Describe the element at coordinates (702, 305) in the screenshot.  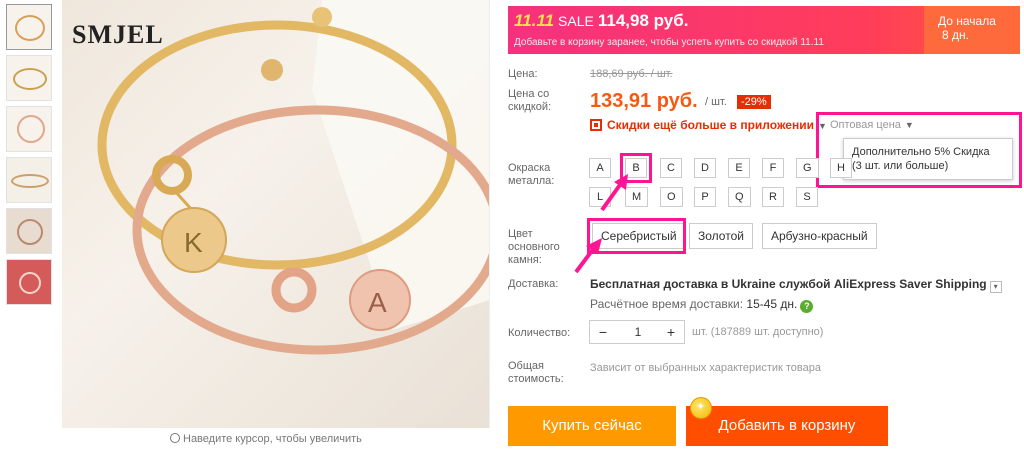
I see `delivery-time: Расчётное время доставки: 15-45 дн.?` at that location.